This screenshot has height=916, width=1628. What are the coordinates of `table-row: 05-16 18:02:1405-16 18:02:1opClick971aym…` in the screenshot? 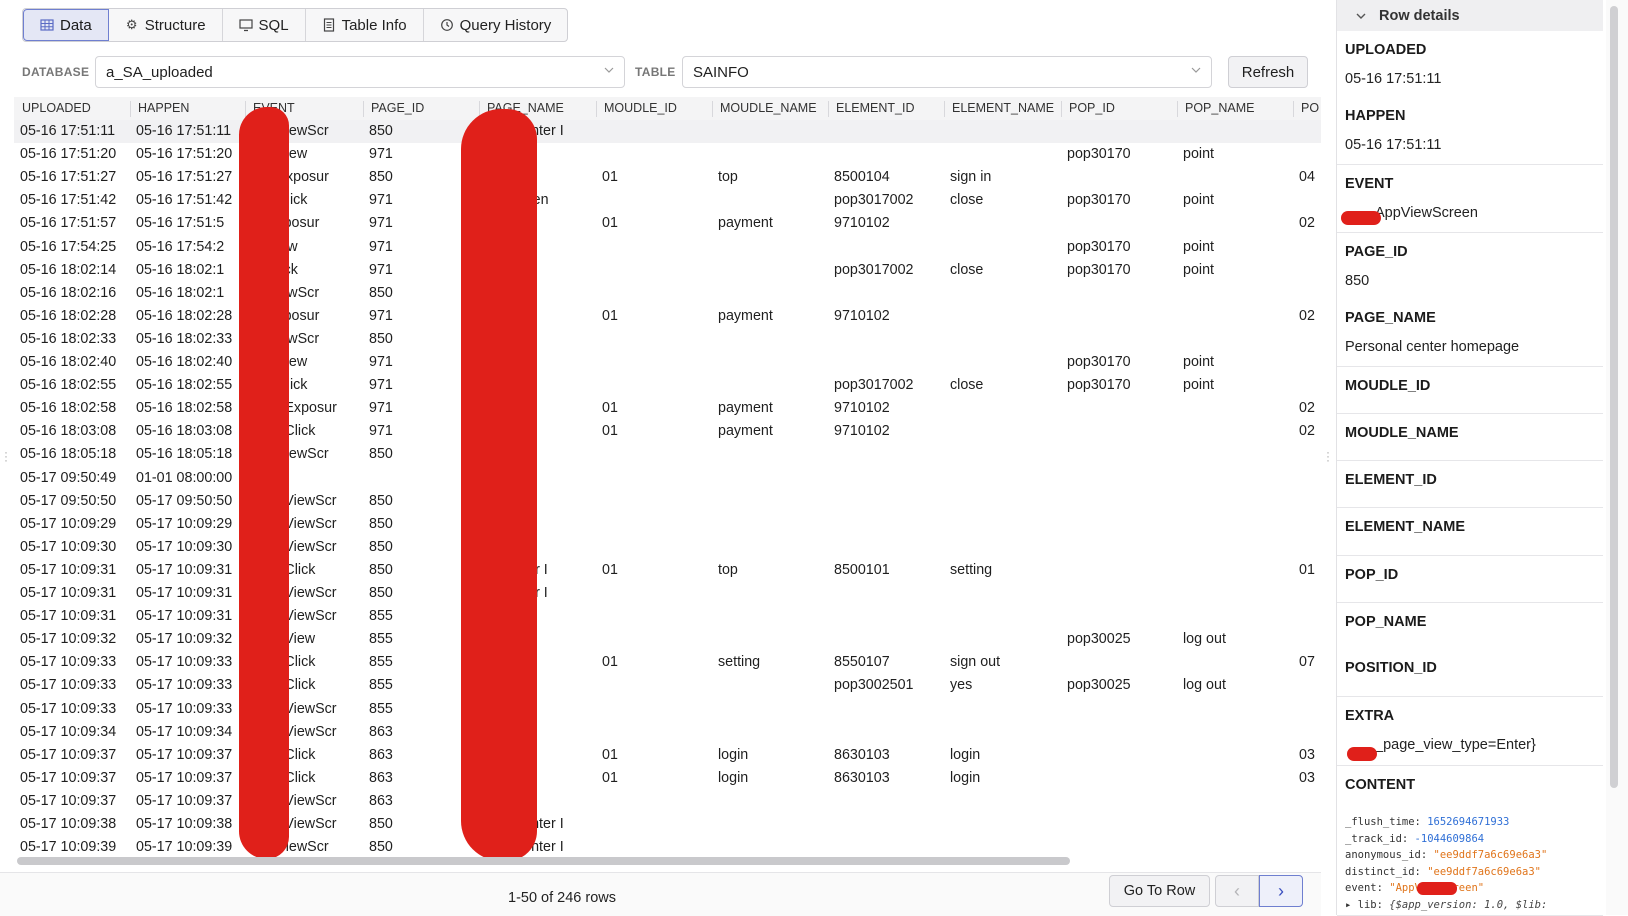 It's located at (667, 270).